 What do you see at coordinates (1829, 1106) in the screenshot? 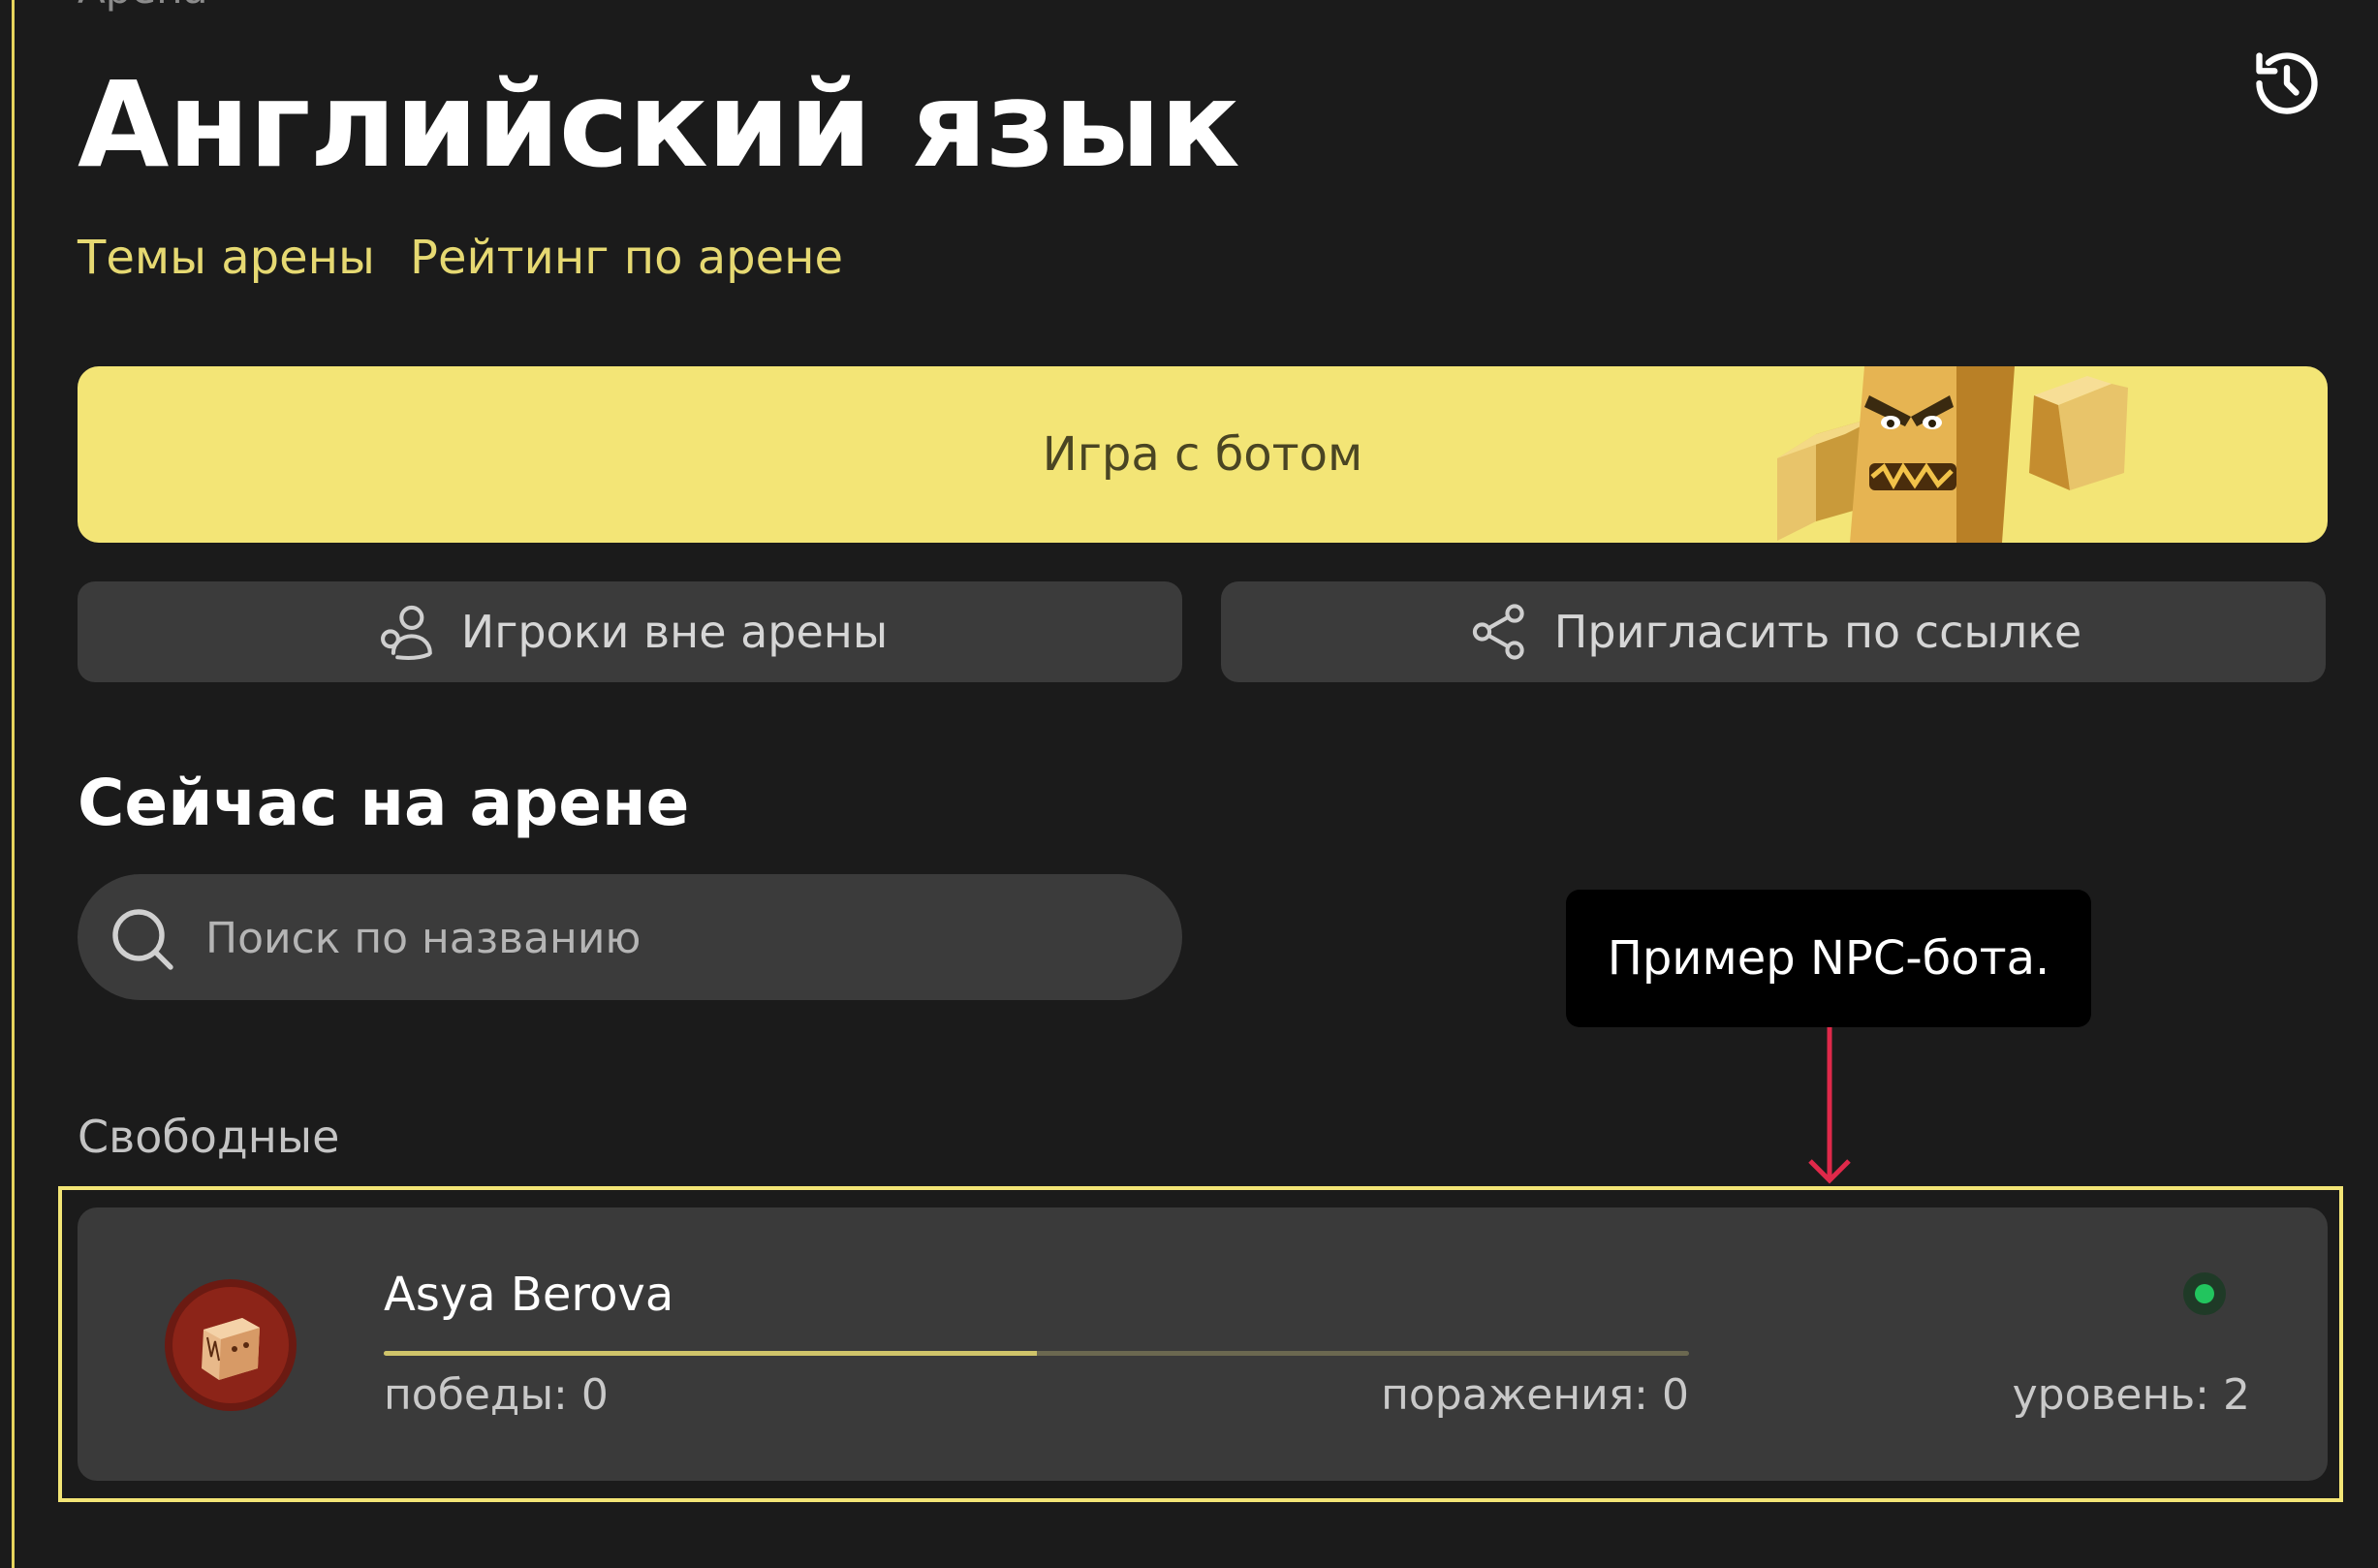
I see `tooltip-arrow-down-icon` at bounding box center [1829, 1106].